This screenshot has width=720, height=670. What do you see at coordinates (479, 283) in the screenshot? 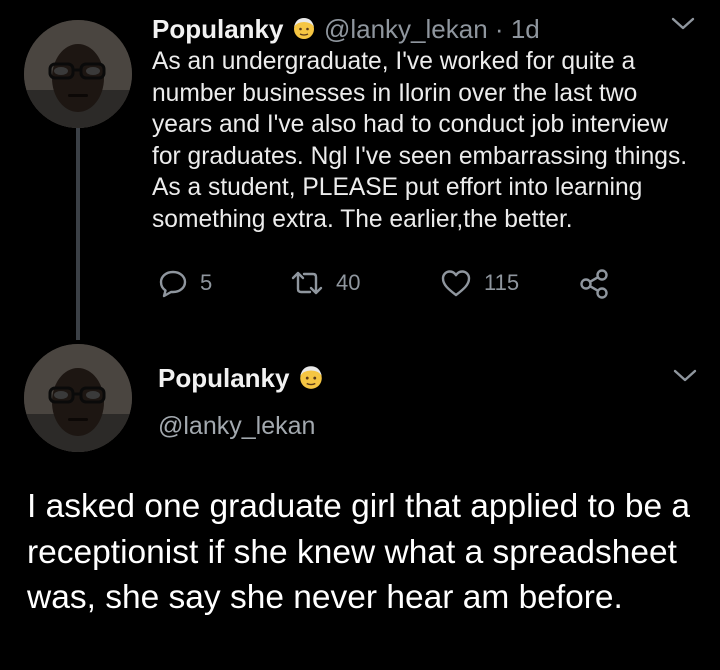
I see `like-button: 115` at bounding box center [479, 283].